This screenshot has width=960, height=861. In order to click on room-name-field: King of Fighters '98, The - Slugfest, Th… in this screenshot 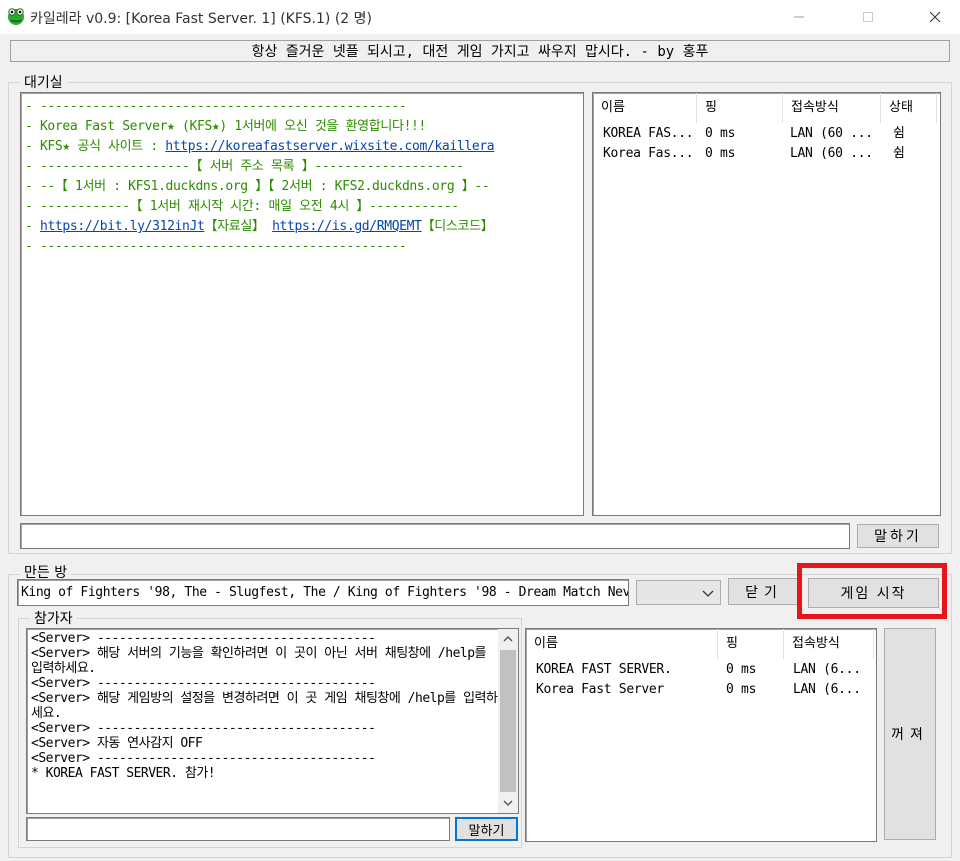, I will do `click(323, 592)`.